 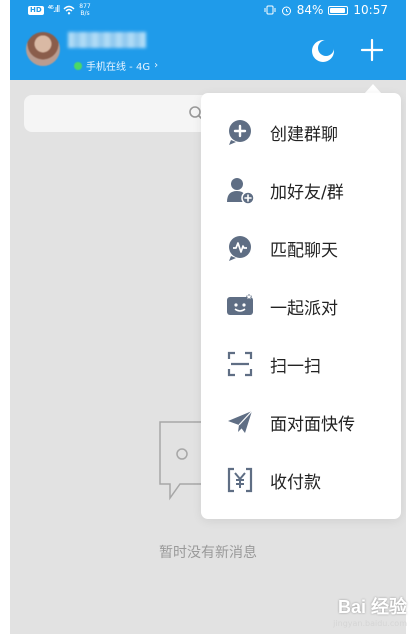 What do you see at coordinates (370, 10) in the screenshot?
I see `clock: 10:57` at bounding box center [370, 10].